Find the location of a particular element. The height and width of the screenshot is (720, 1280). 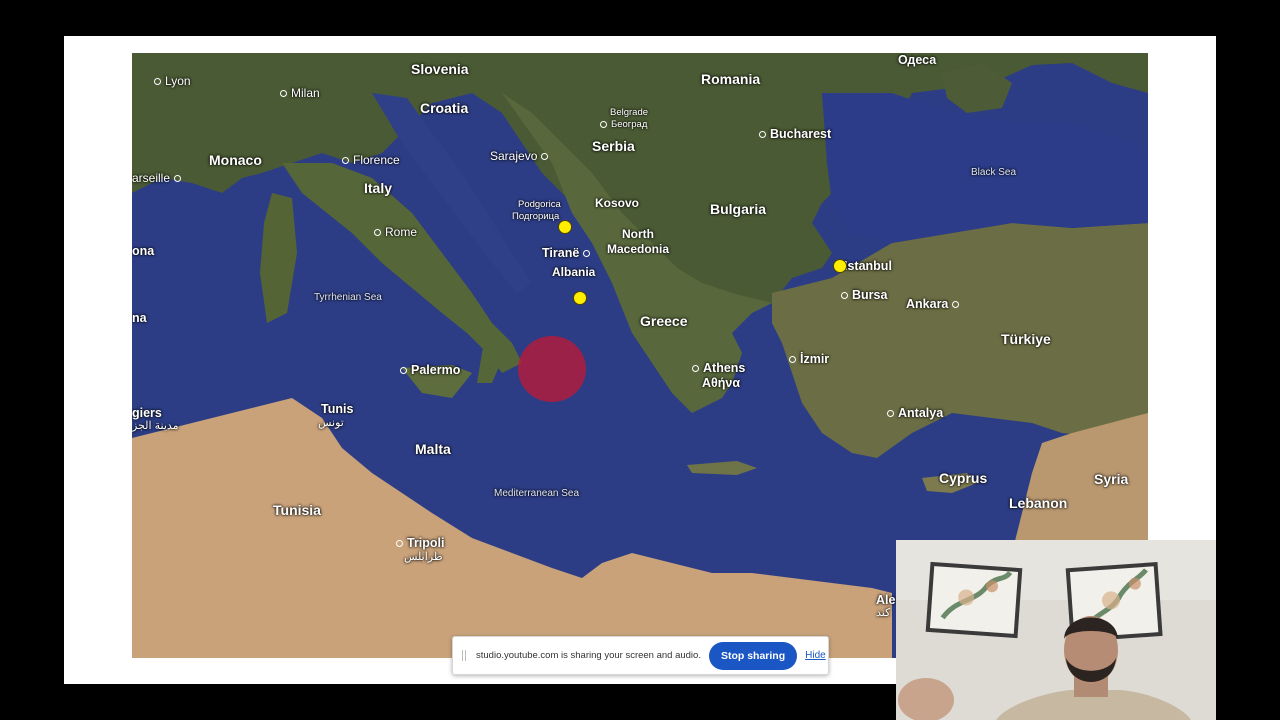

city-ankara: Ankara is located at coordinates (933, 304).